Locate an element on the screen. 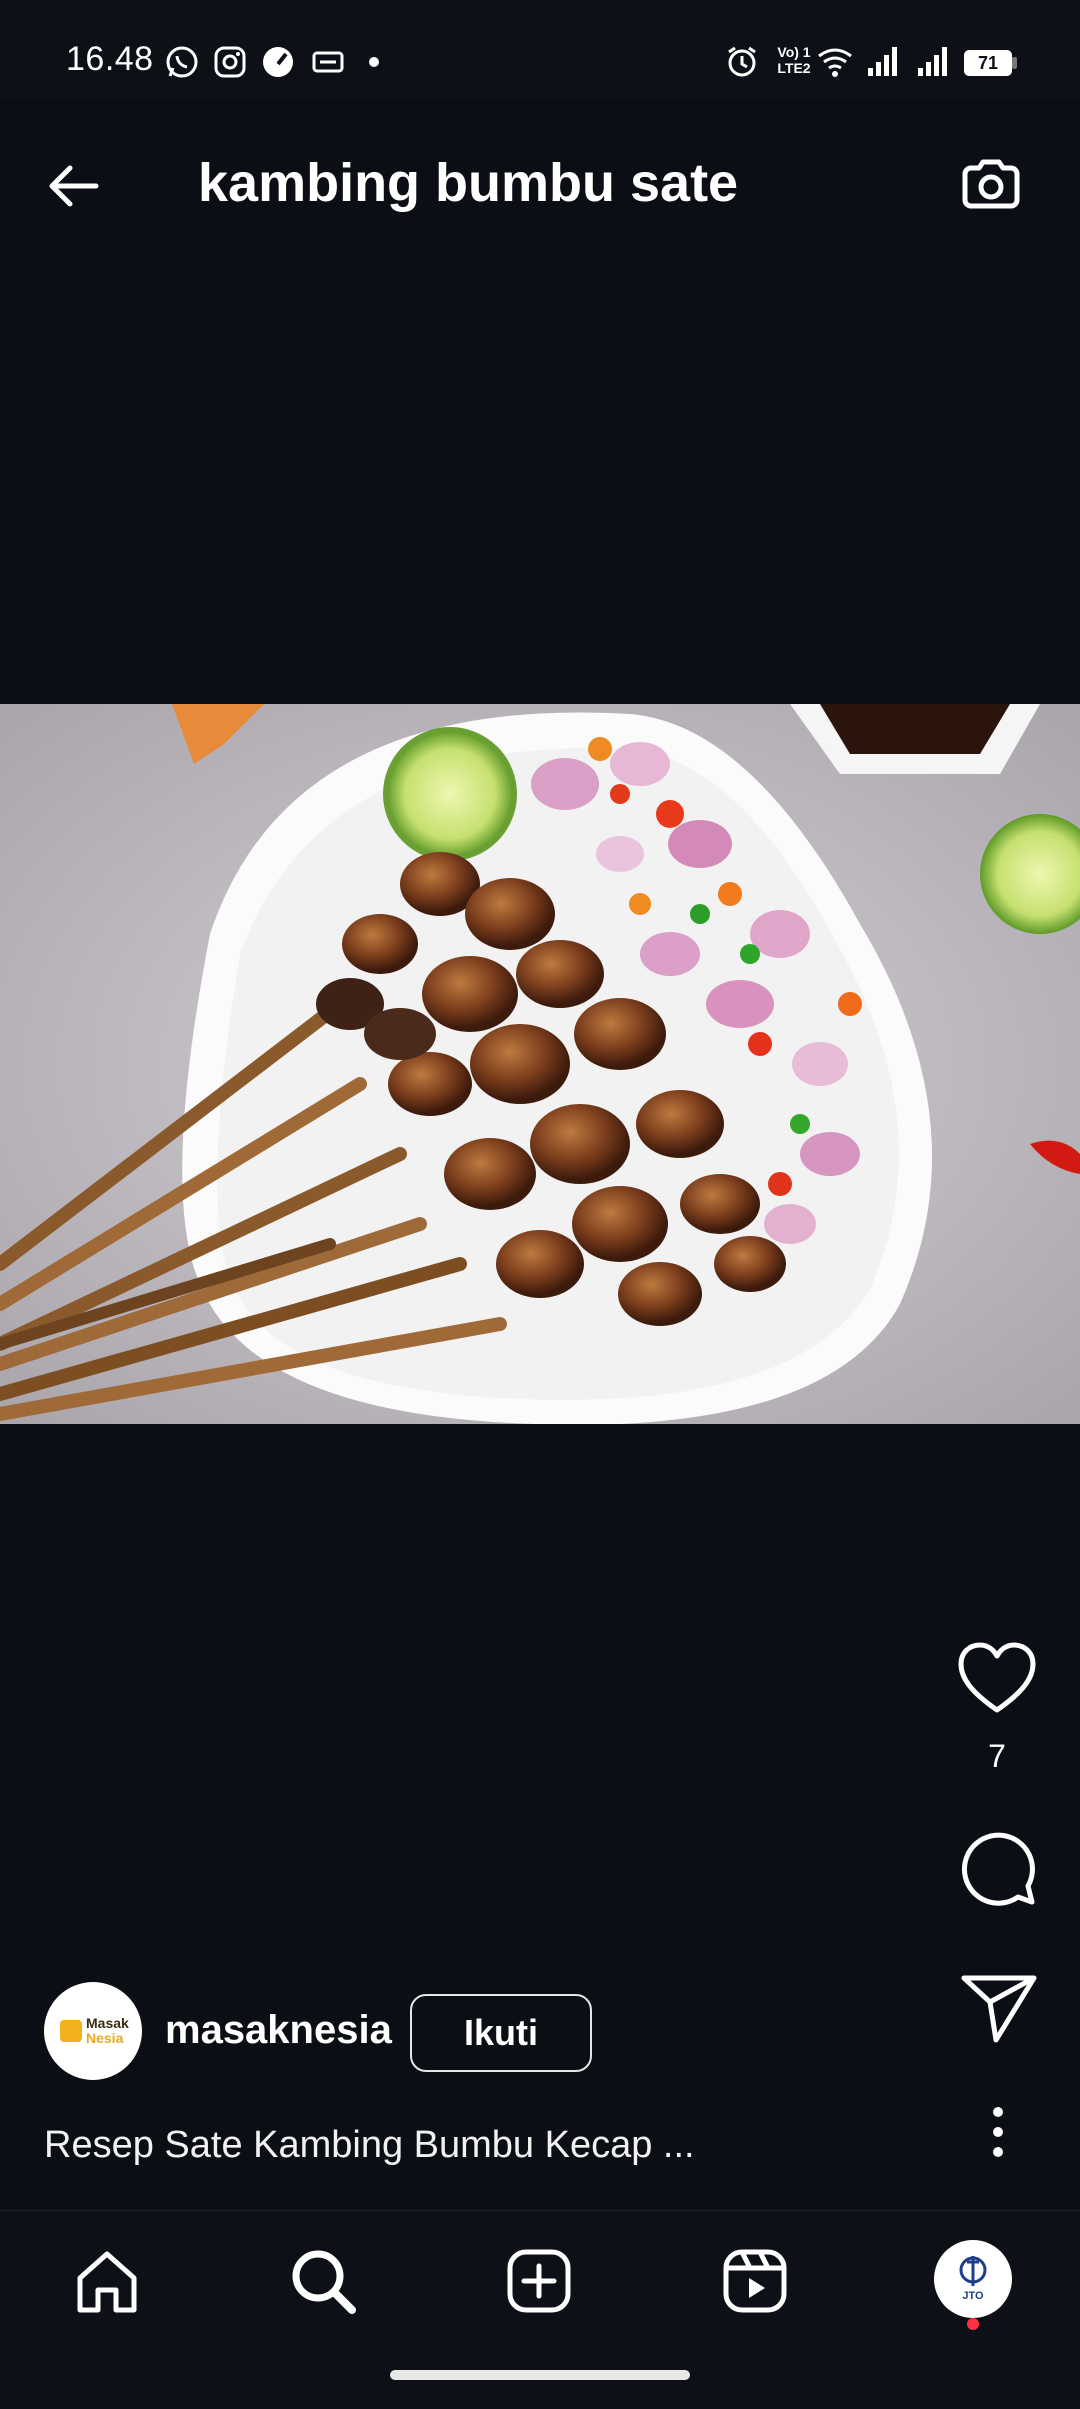  speedometer-icon is located at coordinates (278, 62).